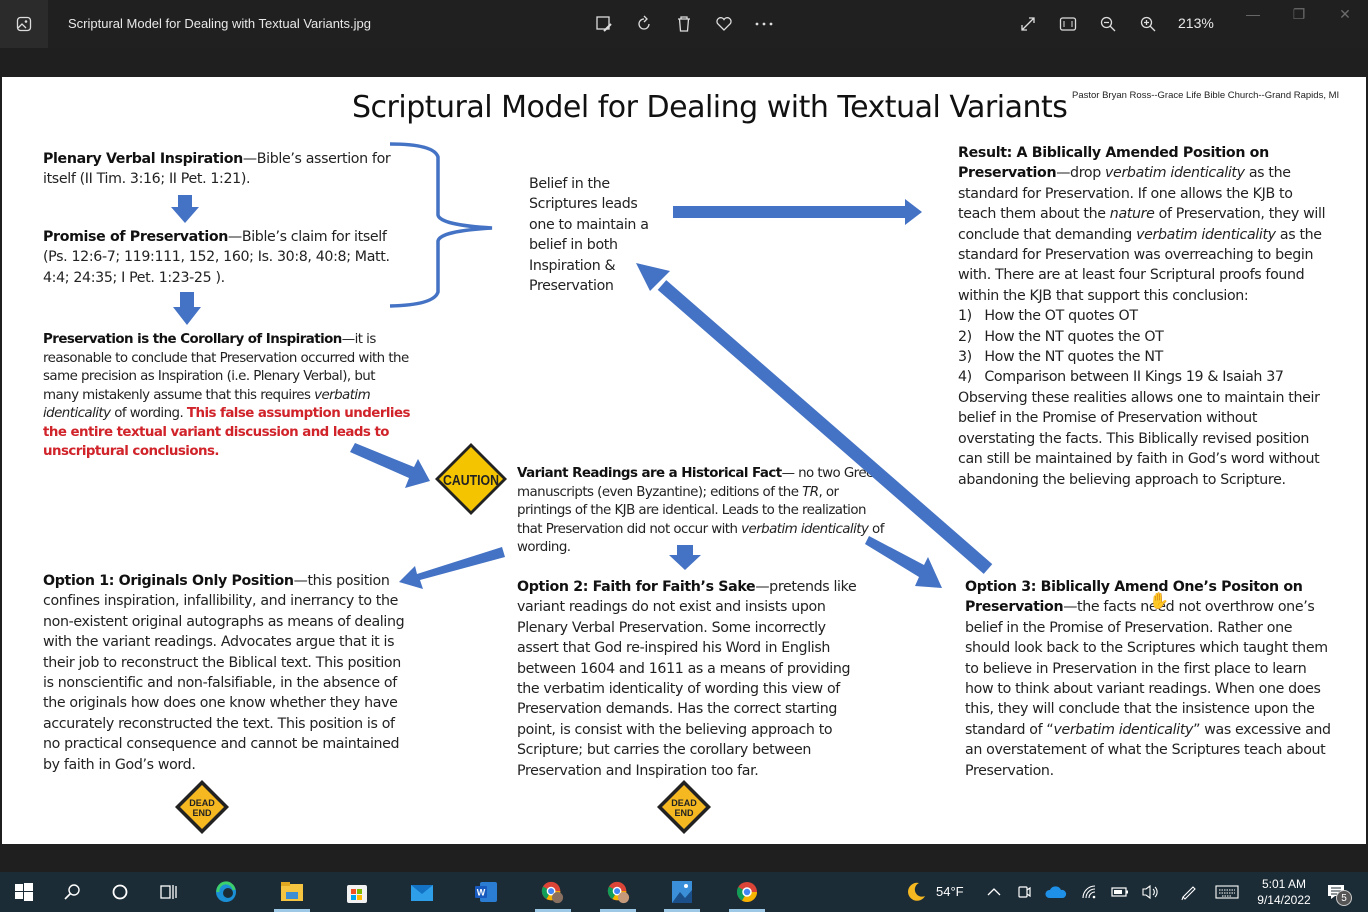 This screenshot has height=912, width=1368. Describe the element at coordinates (1175, 173) in the screenshot. I see `result-italic-1: verbatim identicality` at that location.